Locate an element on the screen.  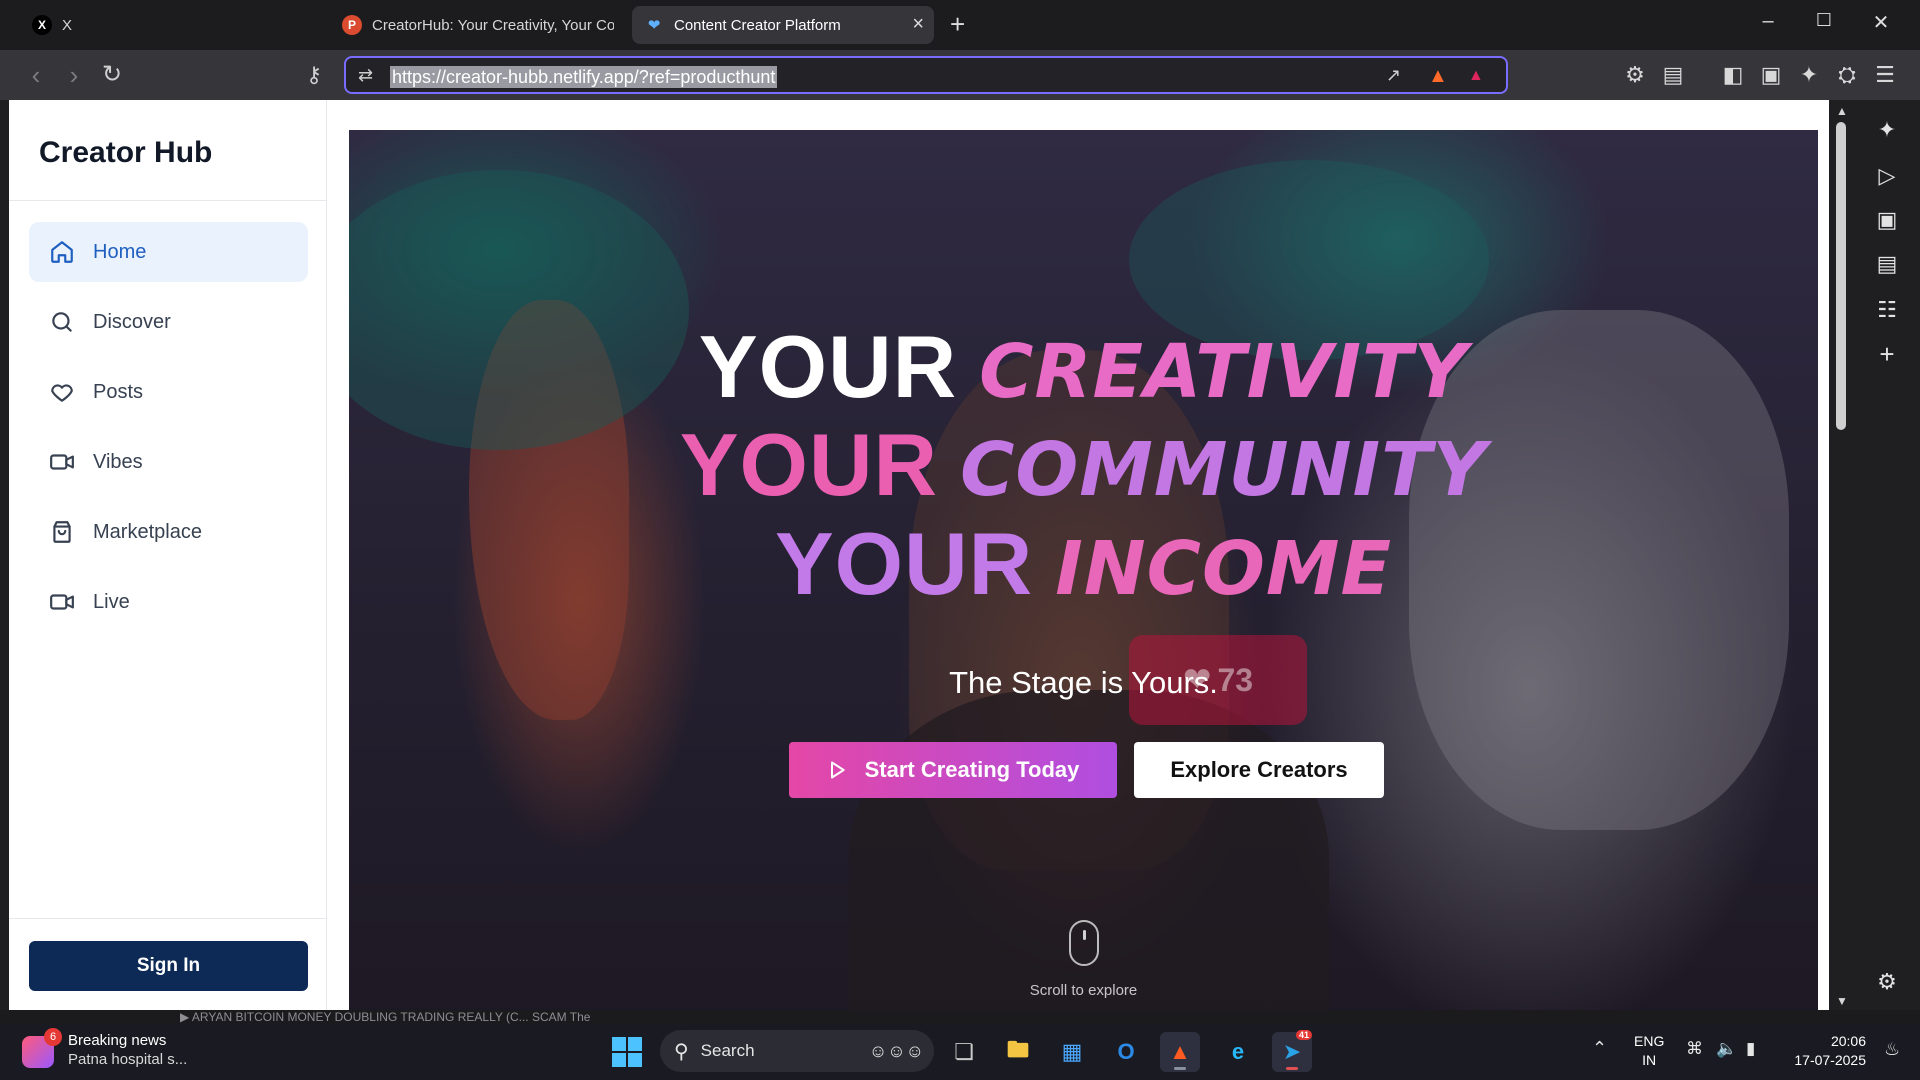
mouse-scroll-icon is located at coordinates (1084, 943).